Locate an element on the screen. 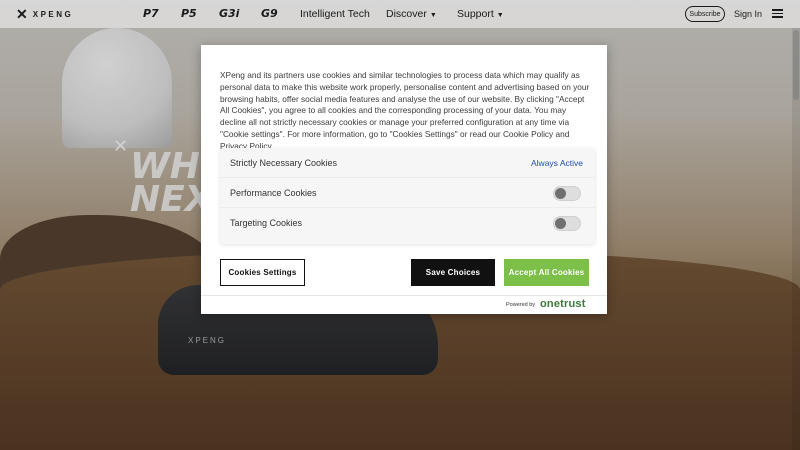 This screenshot has height=450, width=800. pref-label: Performance Cookies is located at coordinates (273, 192).